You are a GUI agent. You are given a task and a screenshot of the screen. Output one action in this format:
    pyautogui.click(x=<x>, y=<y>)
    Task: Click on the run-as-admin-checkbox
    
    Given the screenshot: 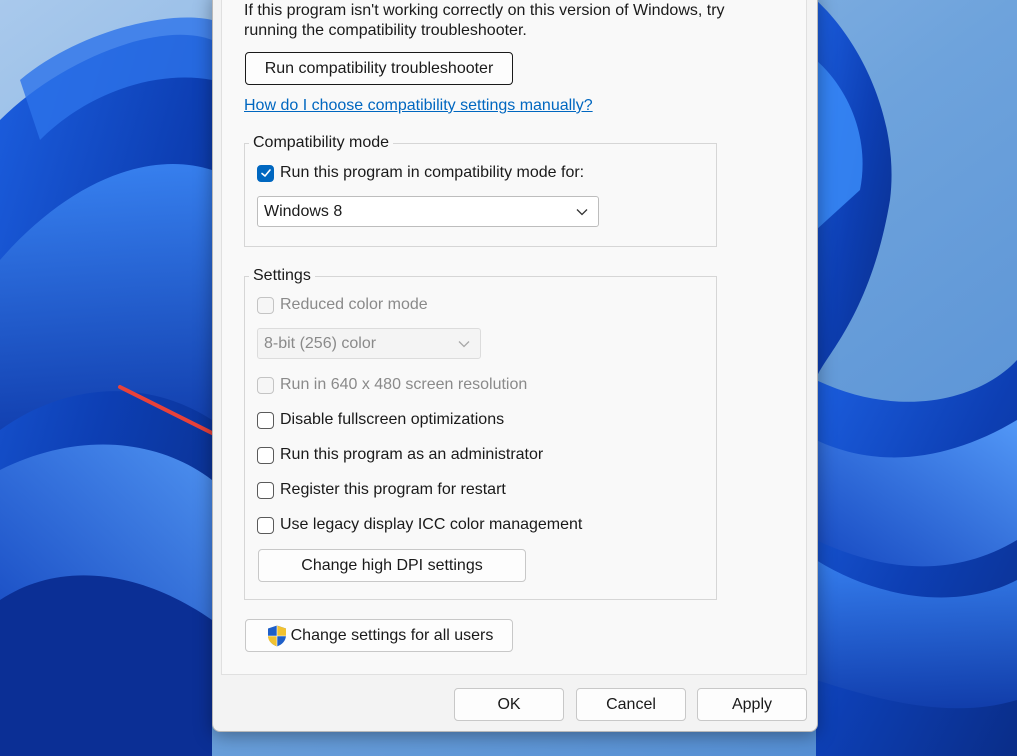 What is the action you would take?
    pyautogui.click(x=265, y=455)
    